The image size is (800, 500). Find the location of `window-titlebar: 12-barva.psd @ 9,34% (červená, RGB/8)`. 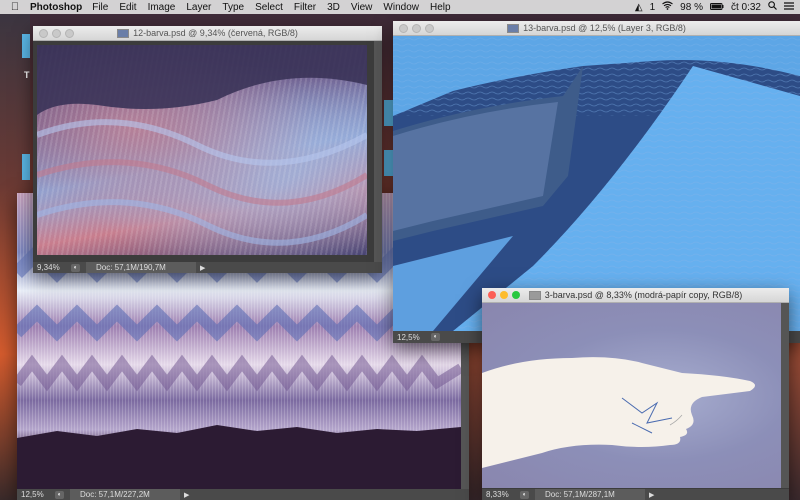

window-titlebar: 12-barva.psd @ 9,34% (červená, RGB/8) is located at coordinates (207, 33).